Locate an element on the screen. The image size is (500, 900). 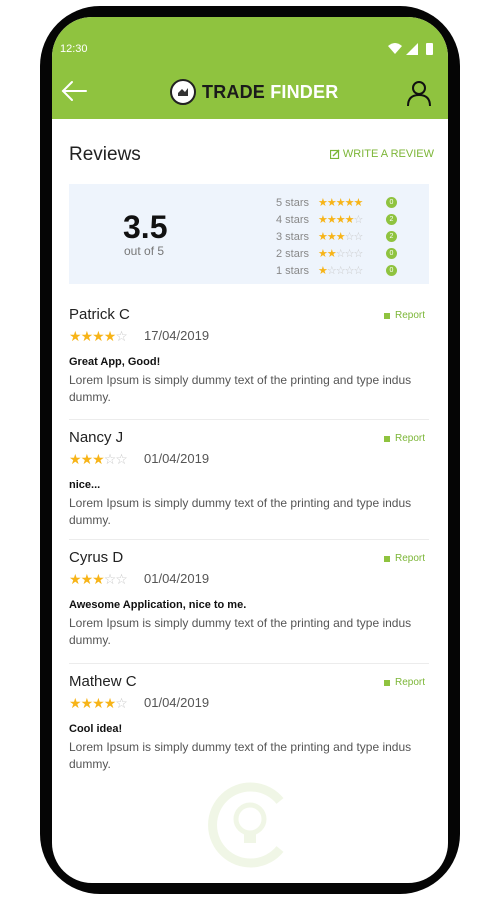
rating-row: 5 stars ★★★★★ 0 is located at coordinates (343, 202).